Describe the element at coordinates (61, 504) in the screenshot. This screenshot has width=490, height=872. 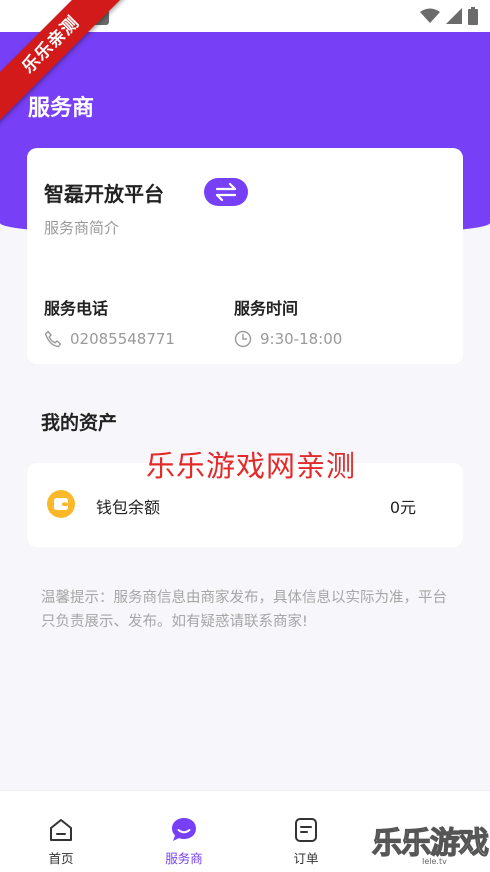
I see `wallet-icon` at that location.